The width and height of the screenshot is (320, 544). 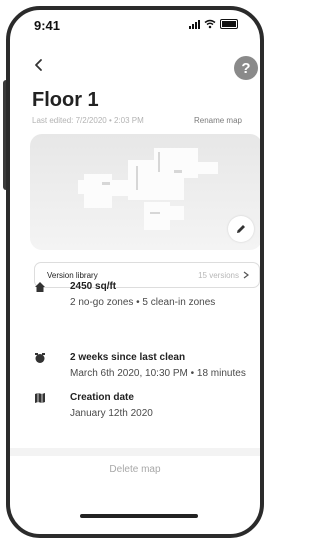 What do you see at coordinates (143, 302) in the screenshot?
I see `area-detail: 2 no-go zones • 5 clean-in zones` at bounding box center [143, 302].